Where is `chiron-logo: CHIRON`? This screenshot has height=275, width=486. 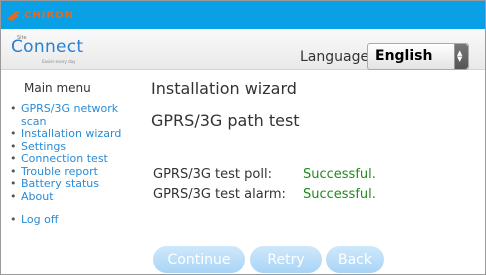
chiron-logo: CHIRON is located at coordinates (40, 15).